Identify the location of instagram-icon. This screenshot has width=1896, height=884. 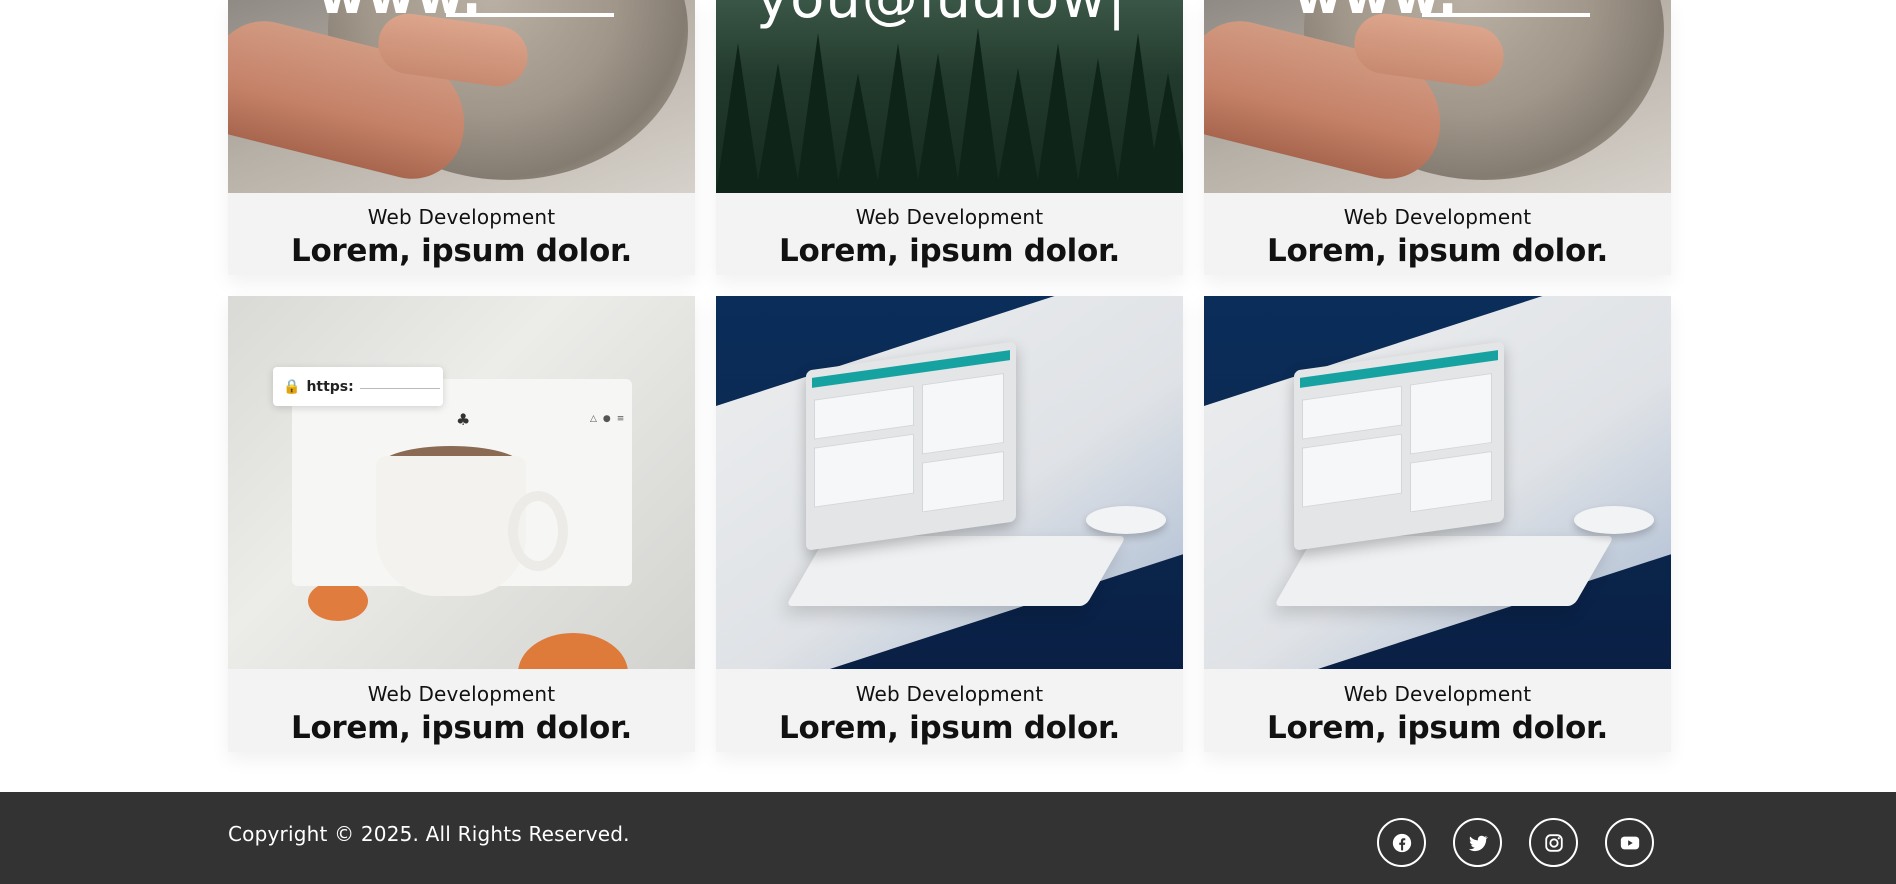
(1553, 842).